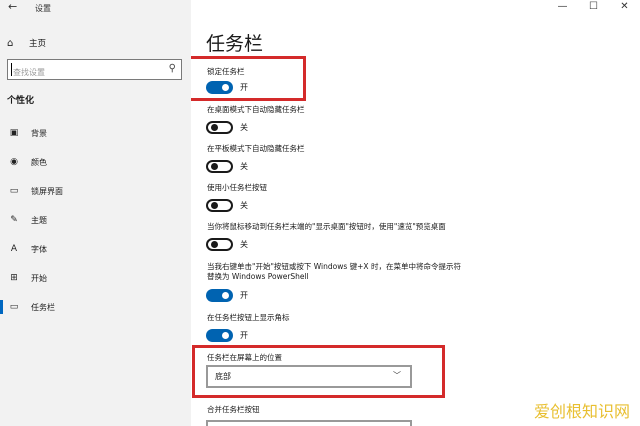 Image resolution: width=640 pixels, height=426 pixels. What do you see at coordinates (248, 78) in the screenshot?
I see `highlight-box-lock` at bounding box center [248, 78].